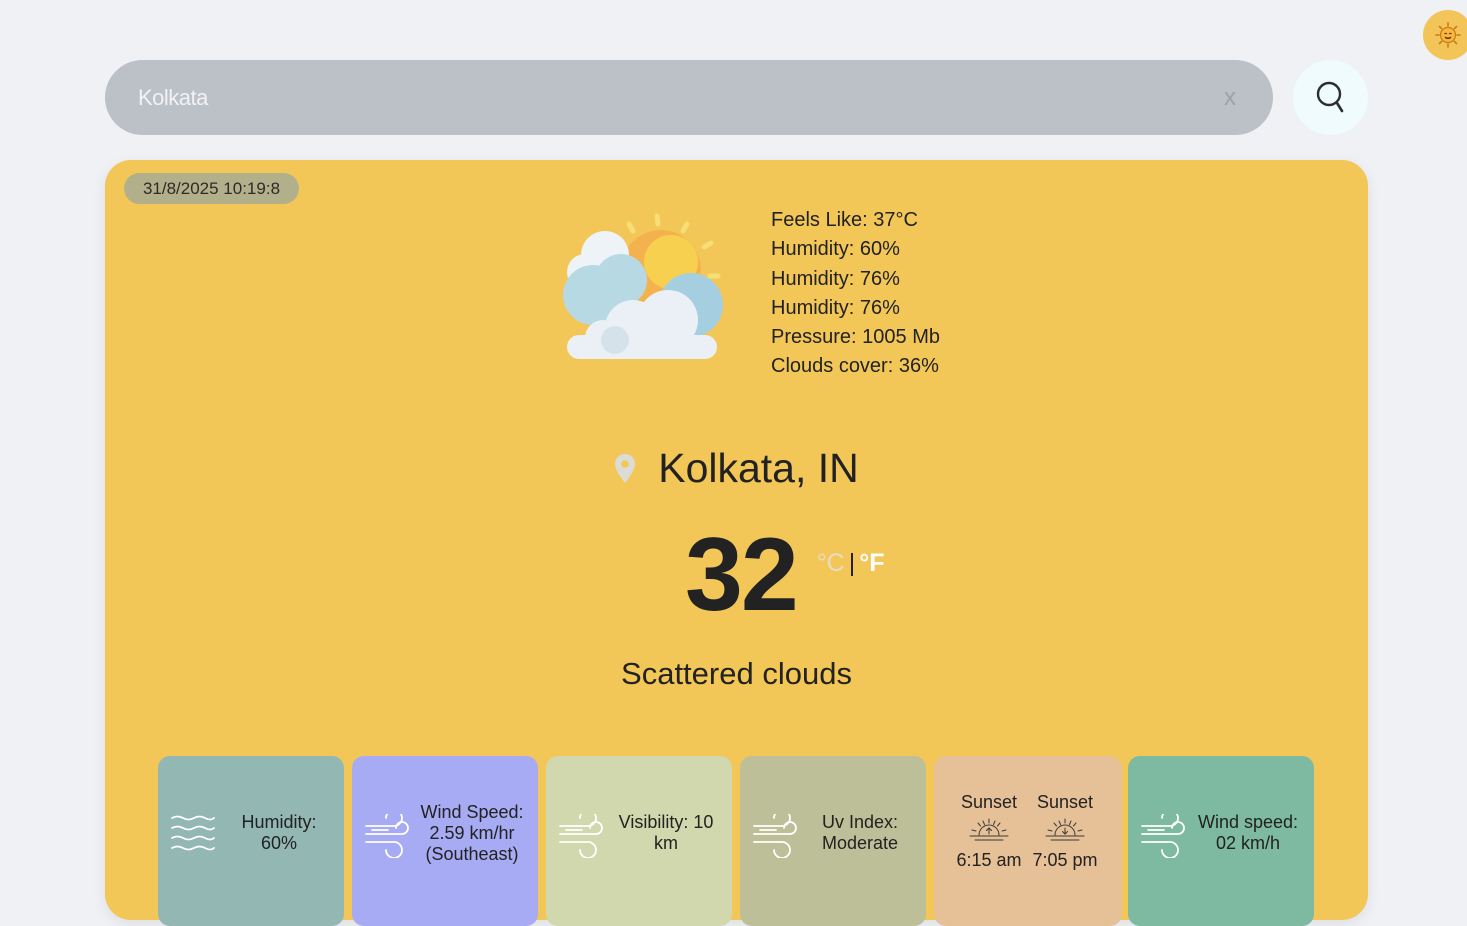  Describe the element at coordinates (666, 822) in the screenshot. I see `visibility-title: Visibility: 10` at that location.